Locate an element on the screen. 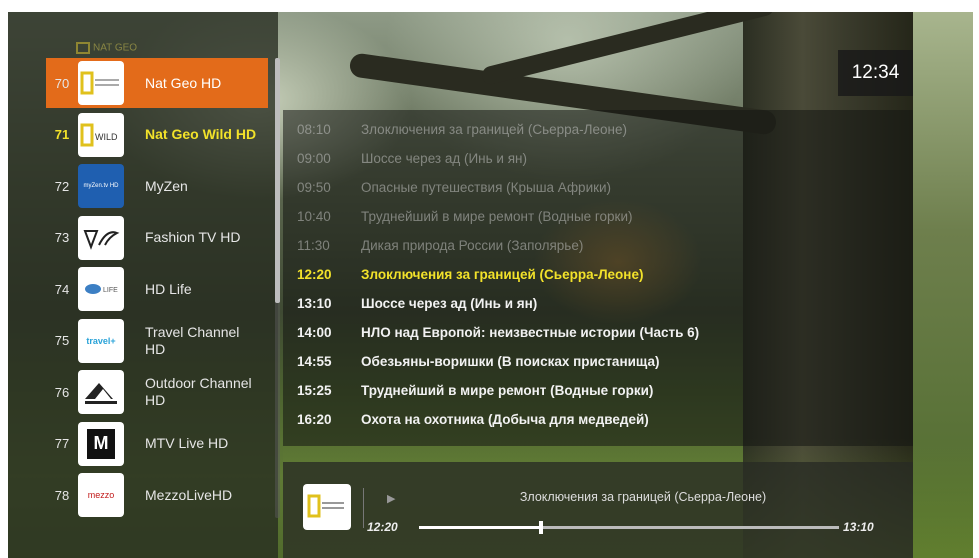 The image size is (979, 558). channel-row: 76 Outdoor Channel HD is located at coordinates (157, 392).